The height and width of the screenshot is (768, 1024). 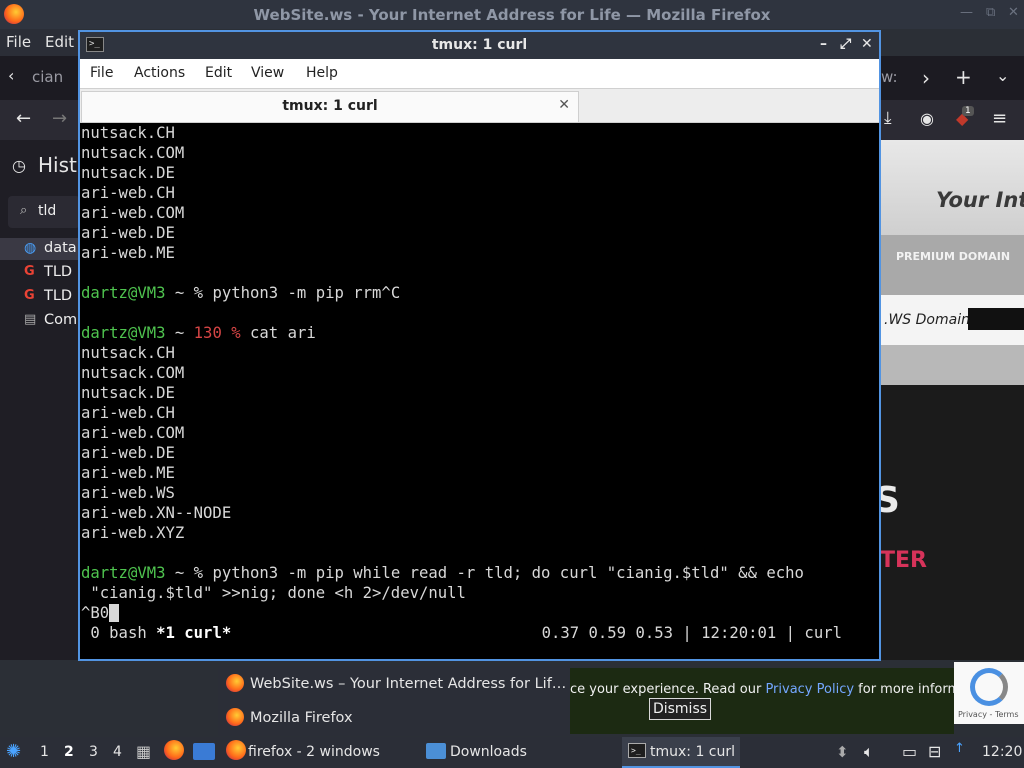 What do you see at coordinates (236, 750) in the screenshot?
I see `firefox-task-icon` at bounding box center [236, 750].